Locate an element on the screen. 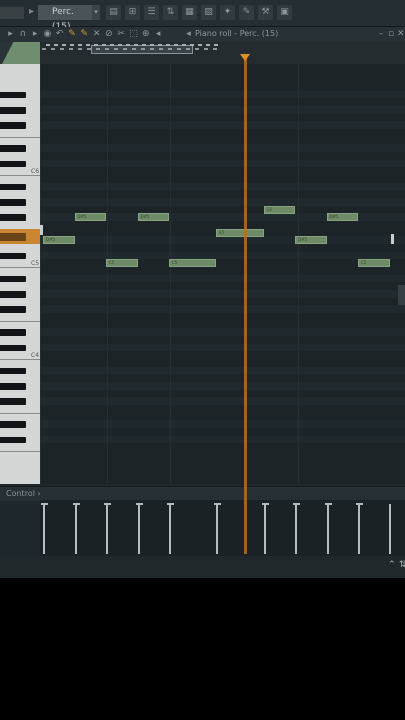 Image resolution: width=405 pixels, height=720 pixels. resize-icon: ⇅ is located at coordinates (402, 565).